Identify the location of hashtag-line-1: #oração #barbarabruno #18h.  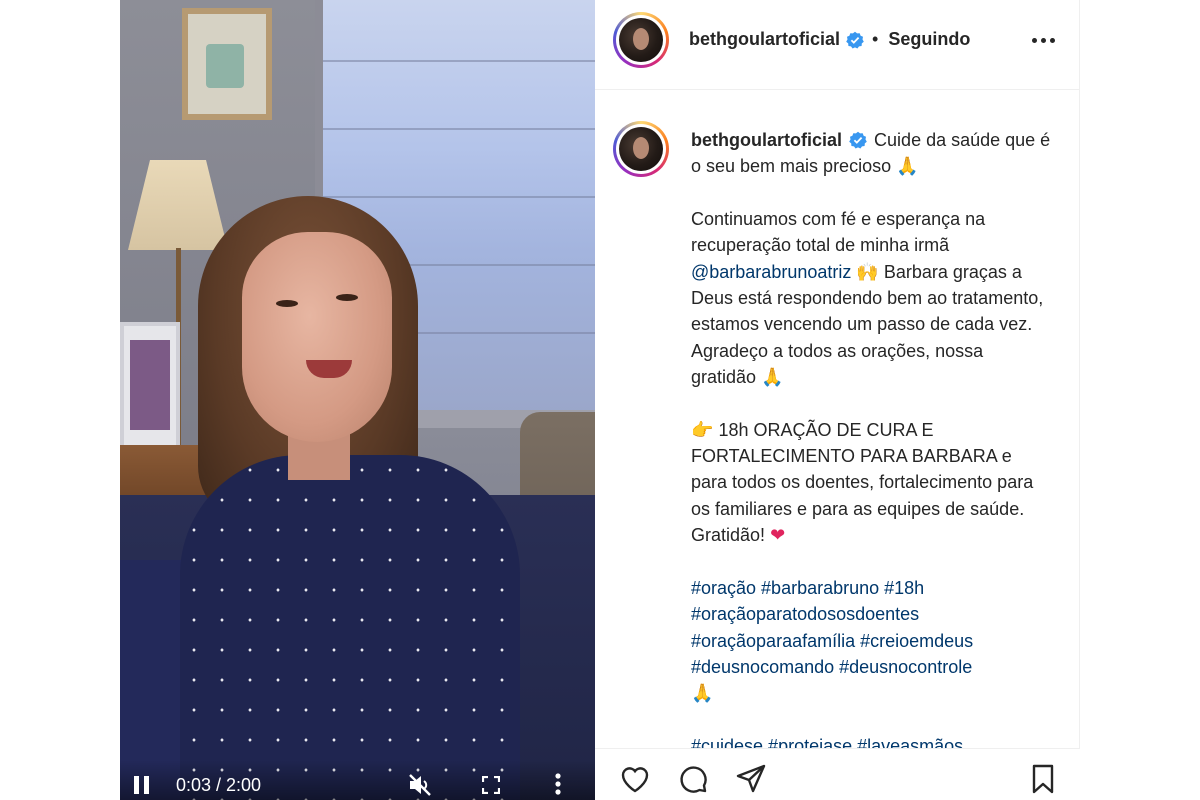
(871, 588).